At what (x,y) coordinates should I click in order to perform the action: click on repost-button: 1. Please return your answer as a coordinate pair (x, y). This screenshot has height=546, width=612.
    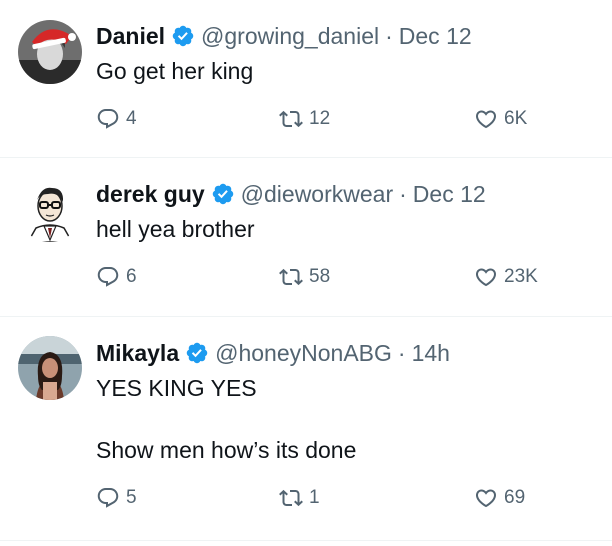
    Looking at the image, I should click on (299, 498).